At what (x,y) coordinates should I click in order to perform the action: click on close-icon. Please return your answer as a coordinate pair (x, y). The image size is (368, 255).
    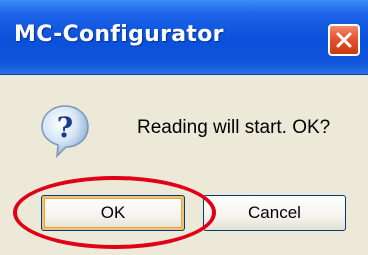
    Looking at the image, I should click on (344, 40).